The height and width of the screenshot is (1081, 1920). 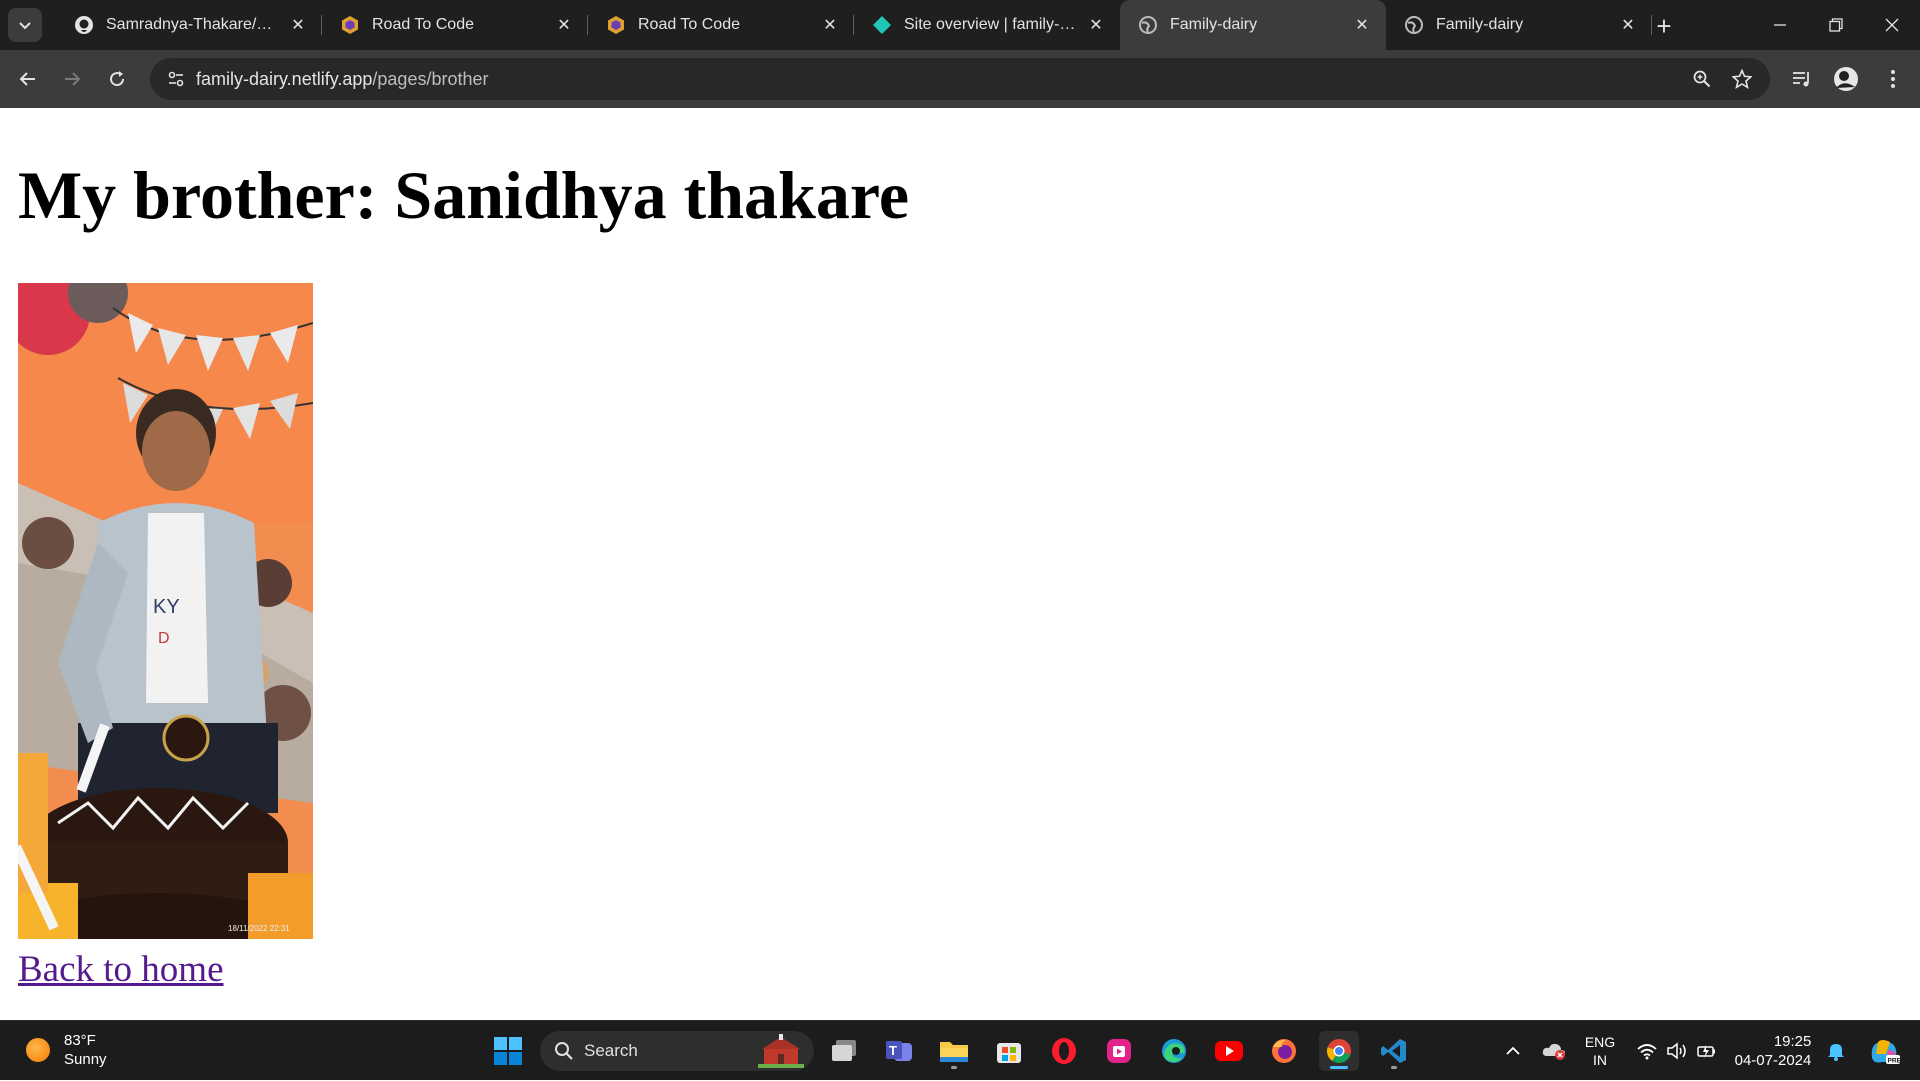 I want to click on firefox-icon, so click(x=1284, y=1051).